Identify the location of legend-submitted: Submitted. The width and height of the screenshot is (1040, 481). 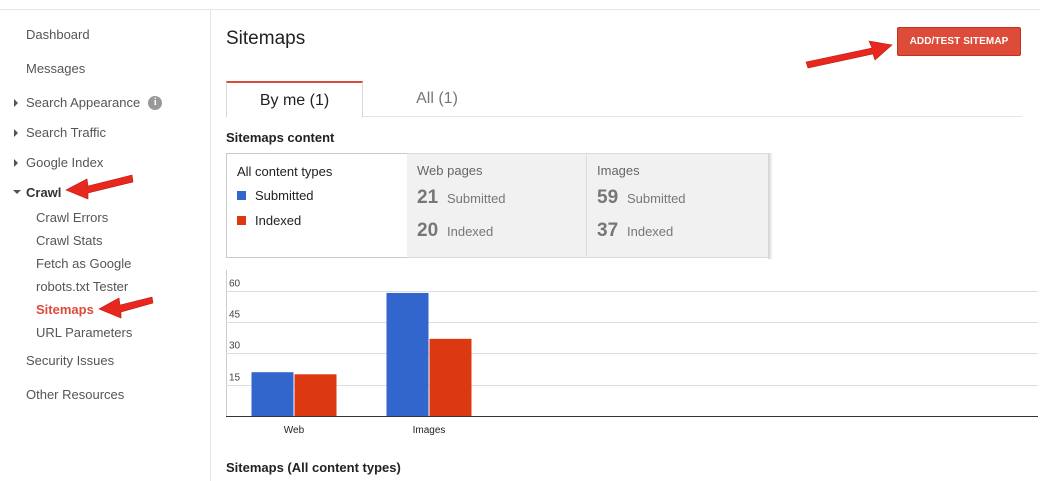
(275, 195).